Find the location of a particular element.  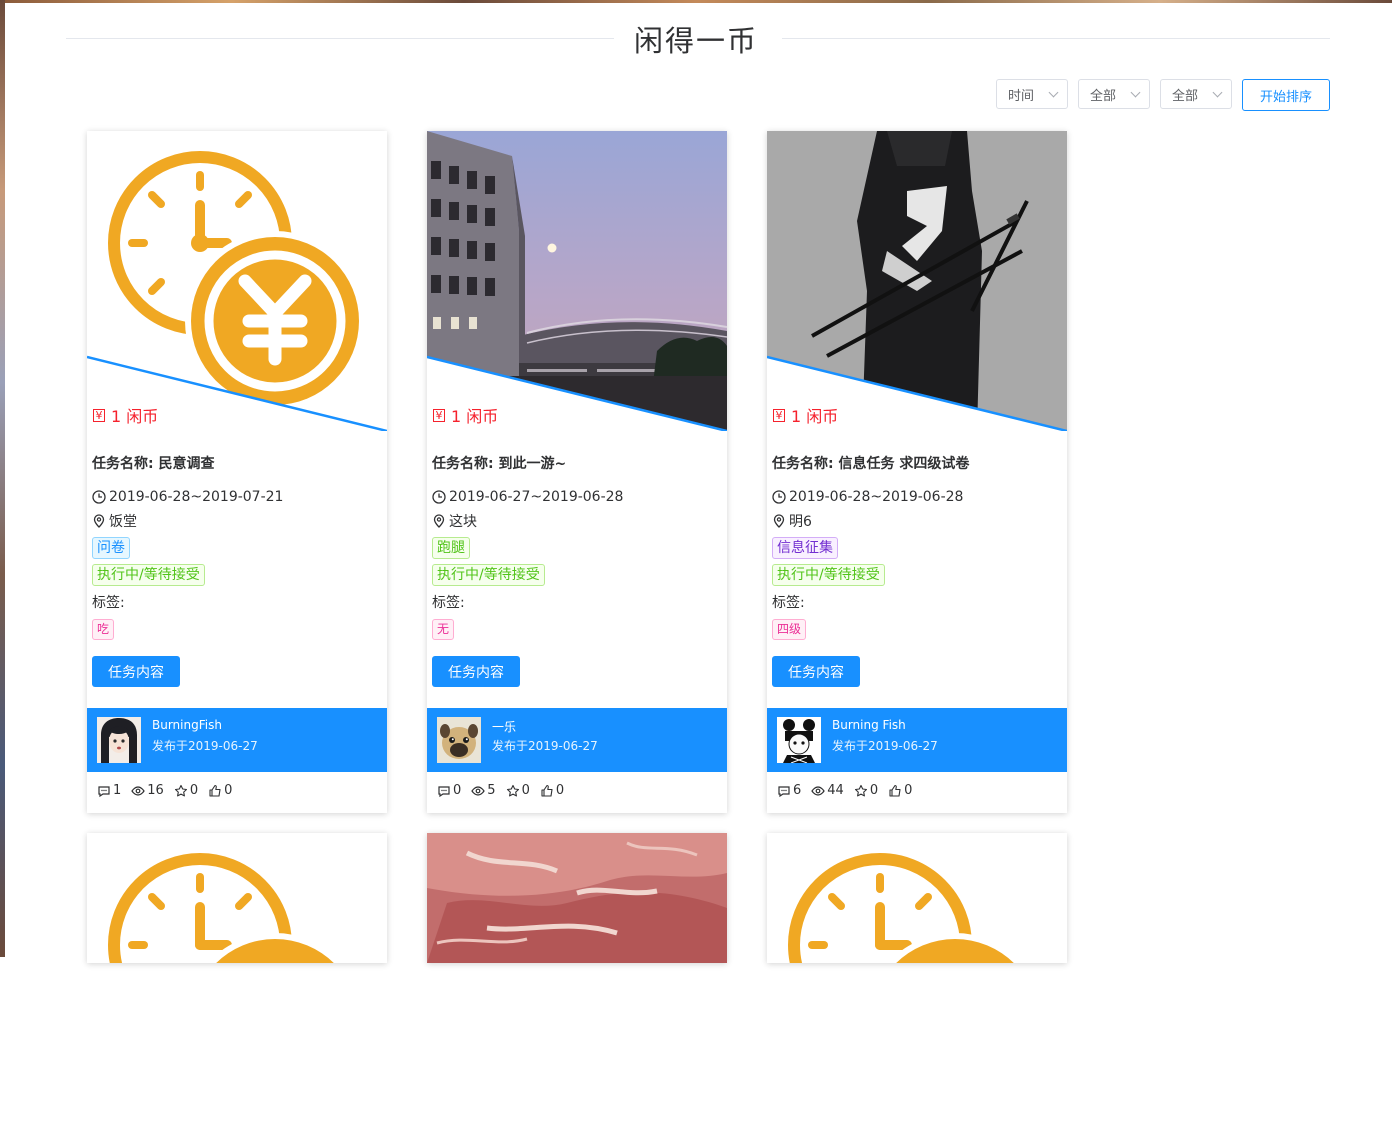

title-divider-left is located at coordinates (340, 38).